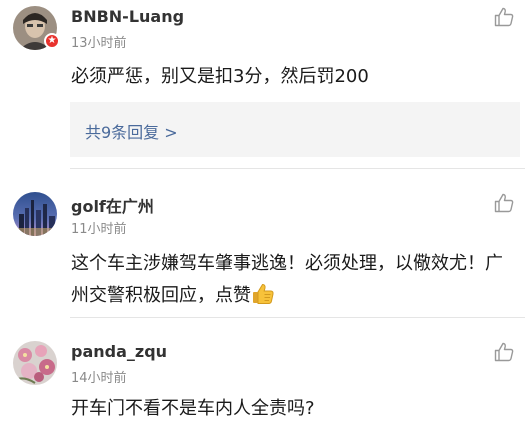 The width and height of the screenshot is (525, 425). I want to click on replies-panel: 共9条回复 >, so click(295, 129).